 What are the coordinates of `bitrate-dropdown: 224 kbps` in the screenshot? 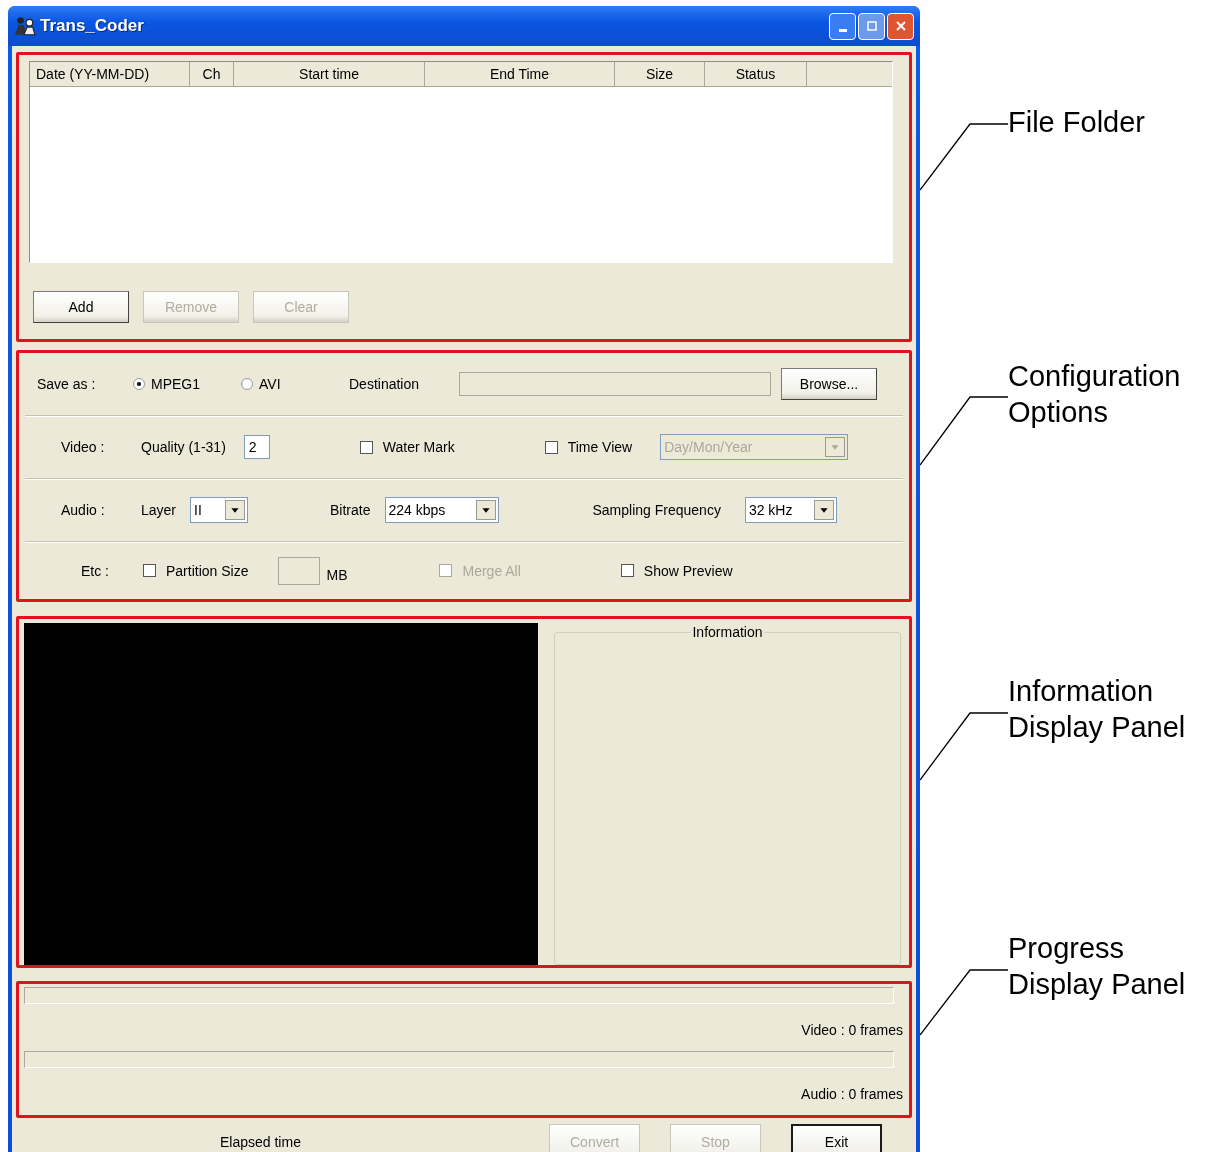 It's located at (441, 510).